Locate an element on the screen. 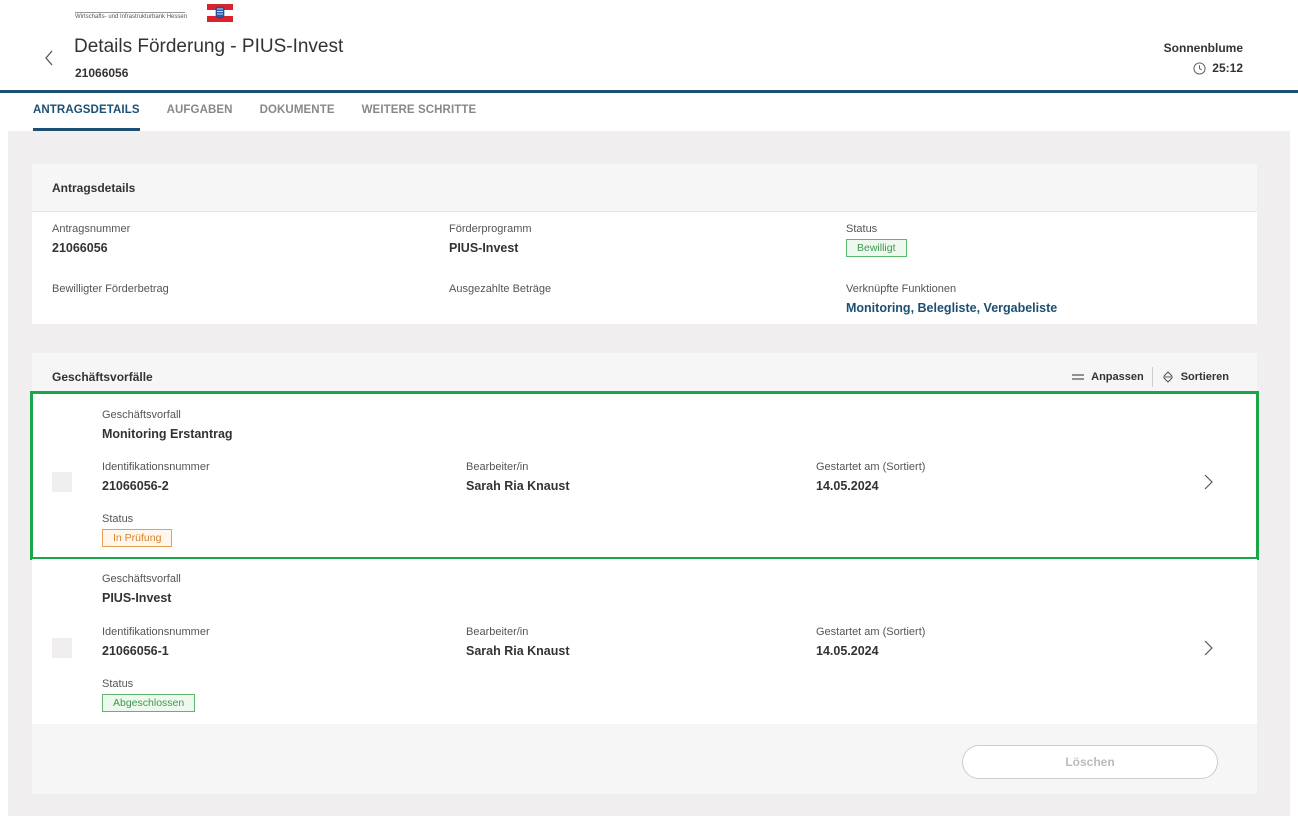  geschaeftsvorfaelle-title: Geschäftsvorfälle is located at coordinates (102, 376).